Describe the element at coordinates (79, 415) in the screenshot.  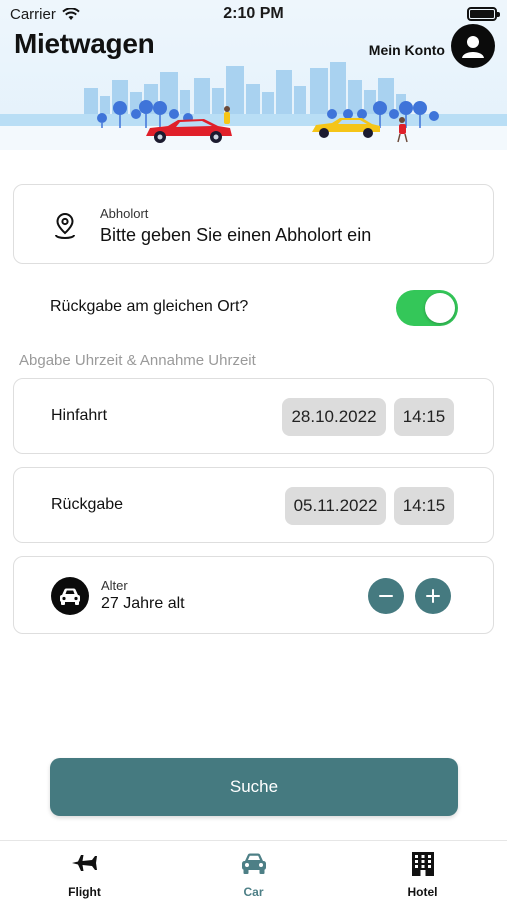
I see `outbound-label: Hinfahrt` at that location.